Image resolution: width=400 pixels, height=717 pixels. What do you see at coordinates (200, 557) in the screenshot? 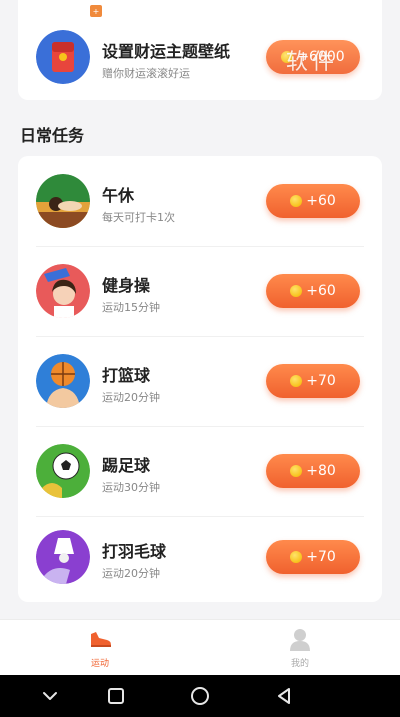
I see `task-row-badminton: 打羽毛球 运动20分钟 +70` at bounding box center [200, 557].